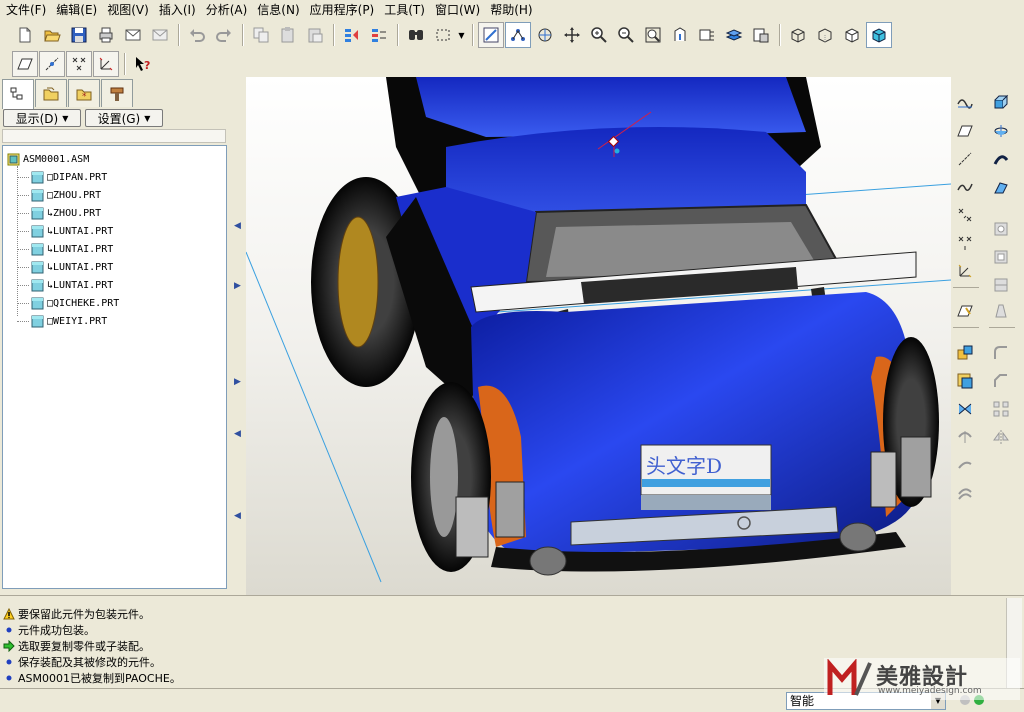 The image size is (1024, 712). I want to click on datum-points-toggle-button, so click(79, 63).